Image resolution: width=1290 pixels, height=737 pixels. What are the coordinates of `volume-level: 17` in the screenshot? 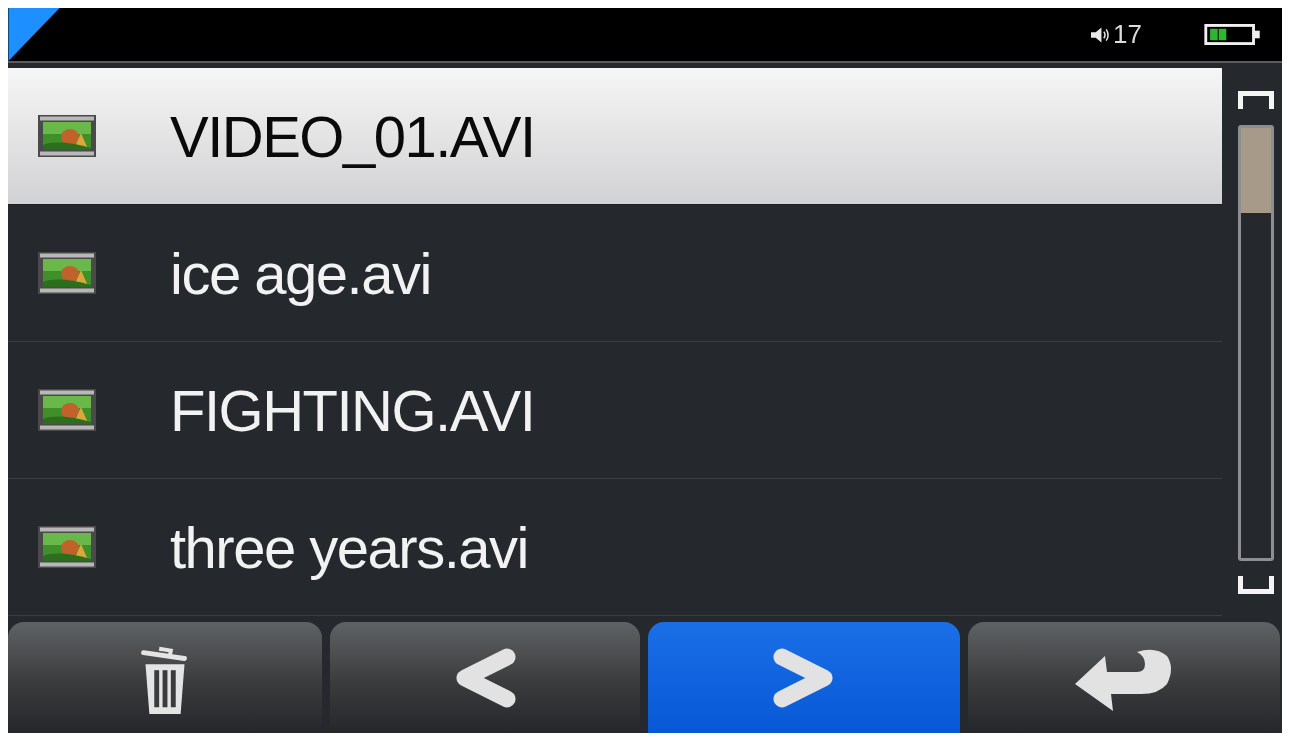 It's located at (1127, 34).